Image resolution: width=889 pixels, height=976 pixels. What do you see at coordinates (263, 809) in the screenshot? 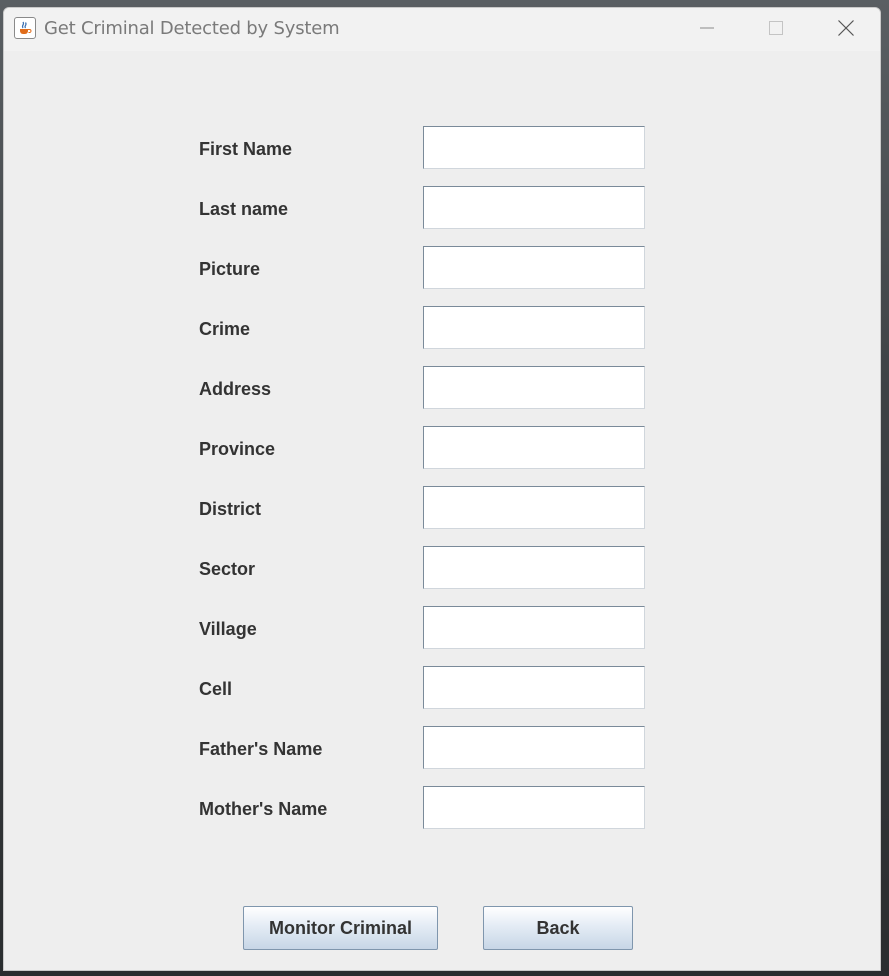
I see `mothers-name-label: Mother's Name` at bounding box center [263, 809].